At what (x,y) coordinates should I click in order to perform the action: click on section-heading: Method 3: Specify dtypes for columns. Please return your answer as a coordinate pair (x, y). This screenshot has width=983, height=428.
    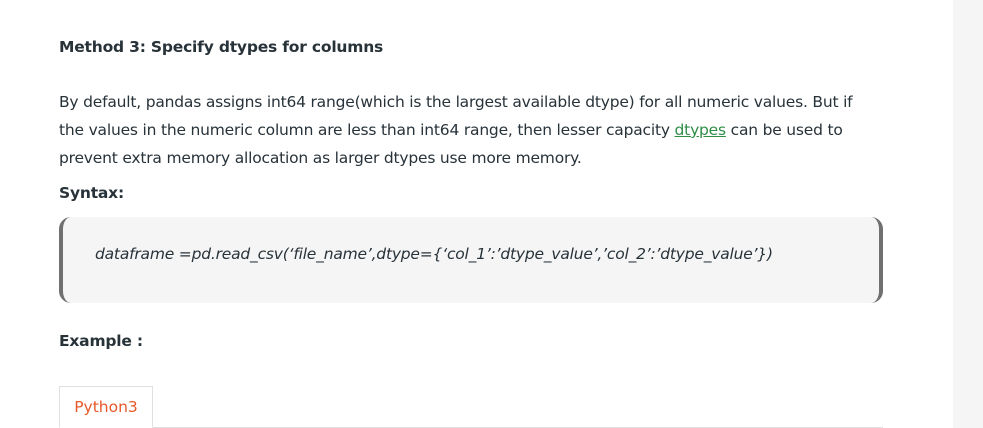
    Looking at the image, I should click on (221, 47).